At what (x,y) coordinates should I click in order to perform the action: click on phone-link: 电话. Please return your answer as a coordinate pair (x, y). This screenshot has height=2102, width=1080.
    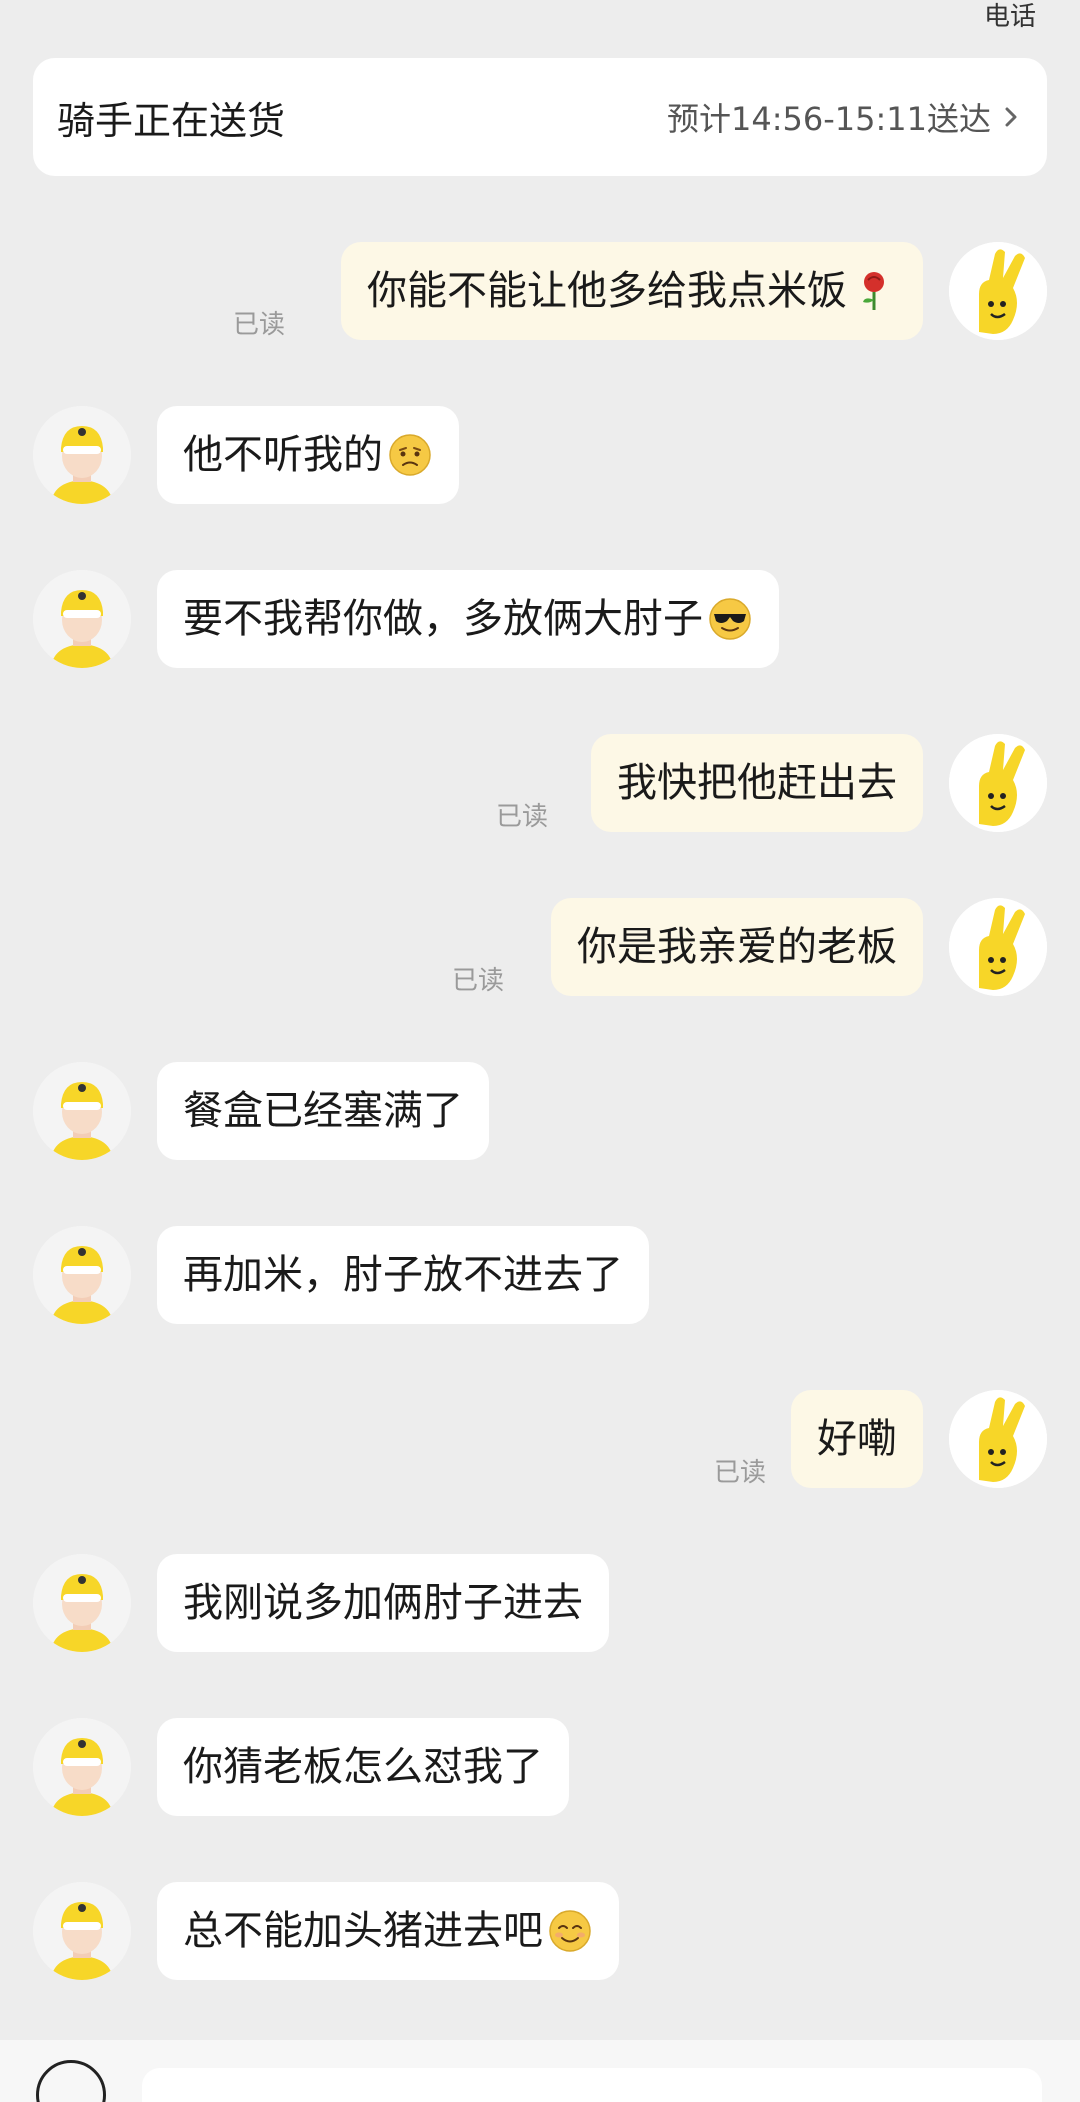
    Looking at the image, I should click on (1010, 16).